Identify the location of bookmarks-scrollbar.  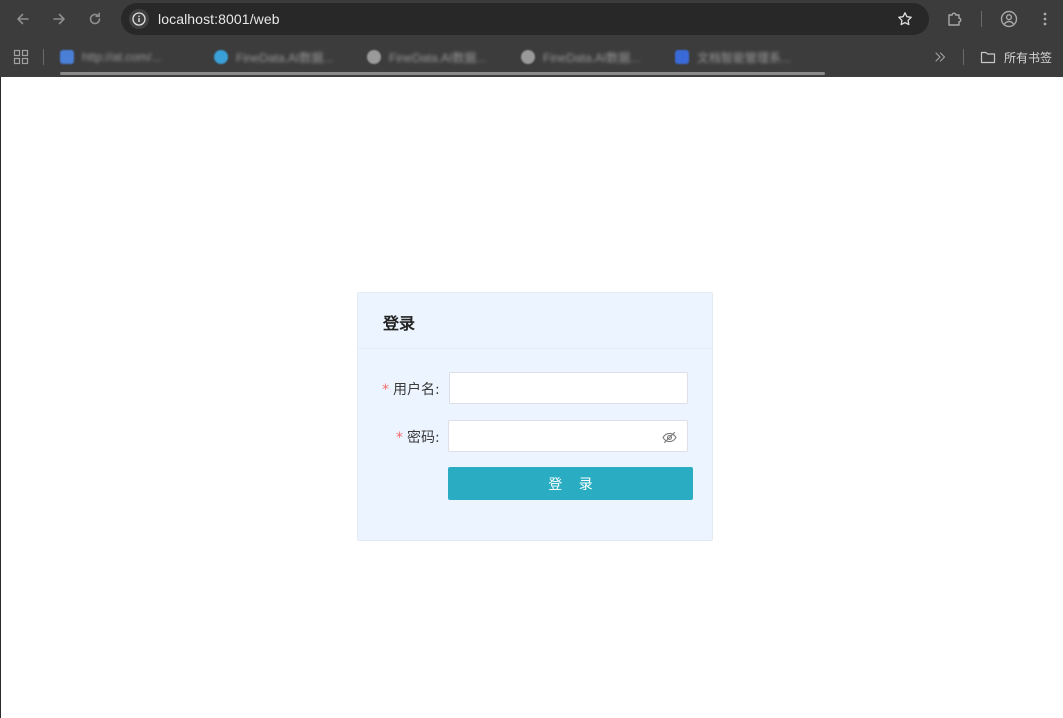
(442, 73).